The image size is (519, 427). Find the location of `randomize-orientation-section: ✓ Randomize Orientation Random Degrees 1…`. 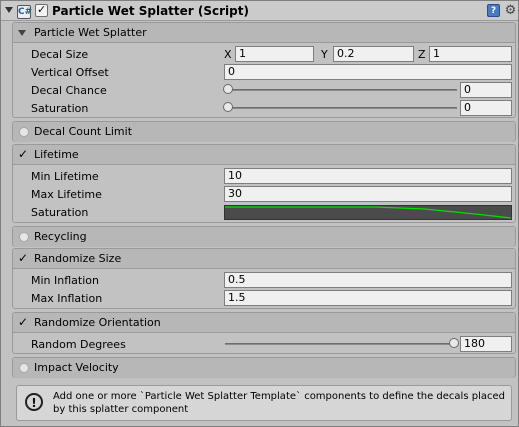

randomize-orientation-section: ✓ Randomize Orientation Random Degrees 1… is located at coordinates (264, 333).